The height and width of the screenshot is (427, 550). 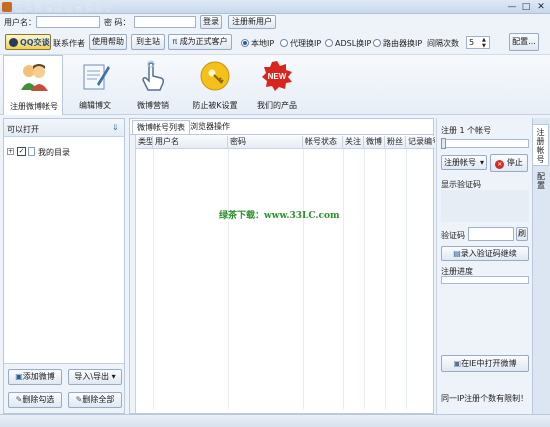 What do you see at coordinates (464, 162) in the screenshot?
I see `register-mode-dropdown: 注册帐号 ▾` at bounding box center [464, 162].